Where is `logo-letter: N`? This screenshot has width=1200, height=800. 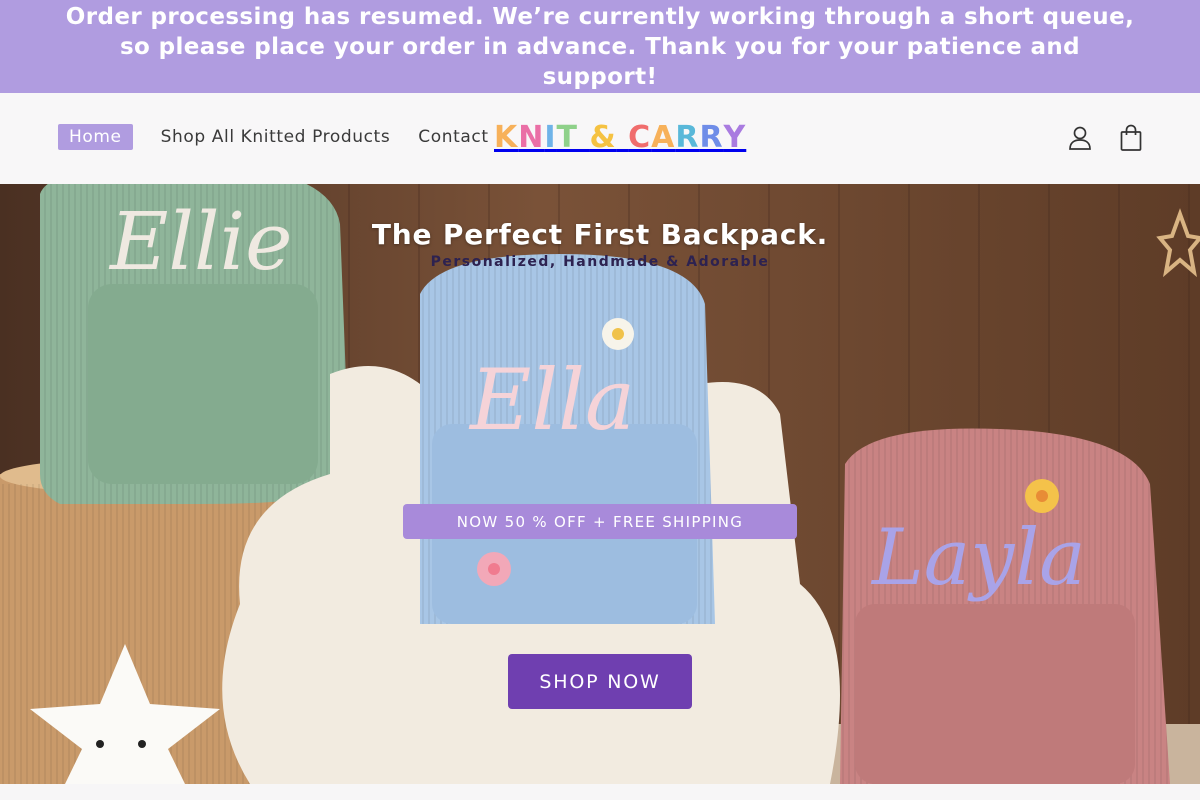
logo-letter: N is located at coordinates (531, 137).